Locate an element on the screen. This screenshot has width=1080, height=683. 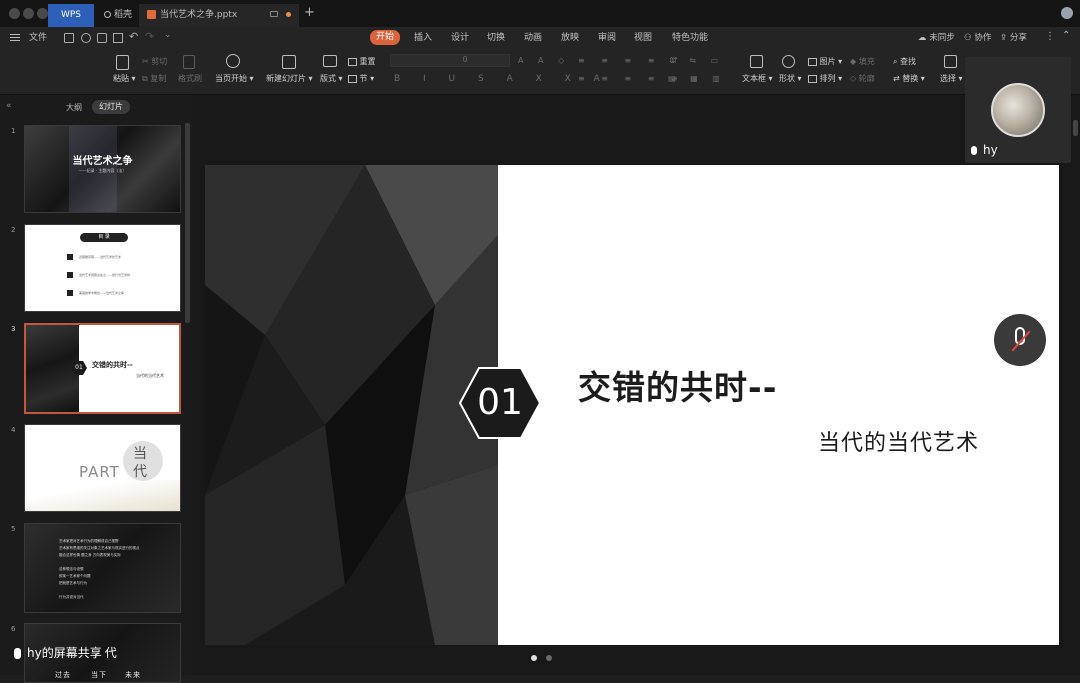
arrange-button: 排列 ▾ is located at coordinates (825, 79).